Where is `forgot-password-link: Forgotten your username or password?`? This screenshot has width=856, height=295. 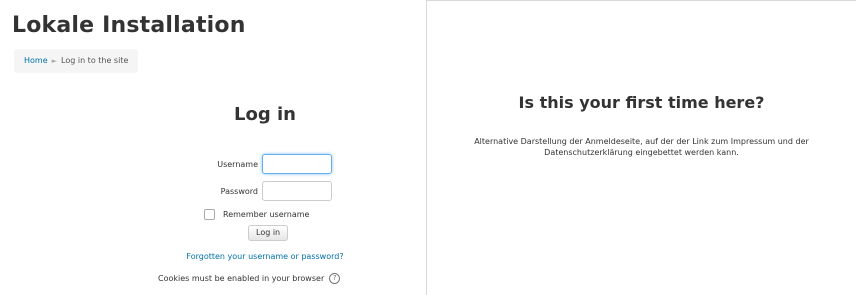 forgot-password-link: Forgotten your username or password? is located at coordinates (265, 256).